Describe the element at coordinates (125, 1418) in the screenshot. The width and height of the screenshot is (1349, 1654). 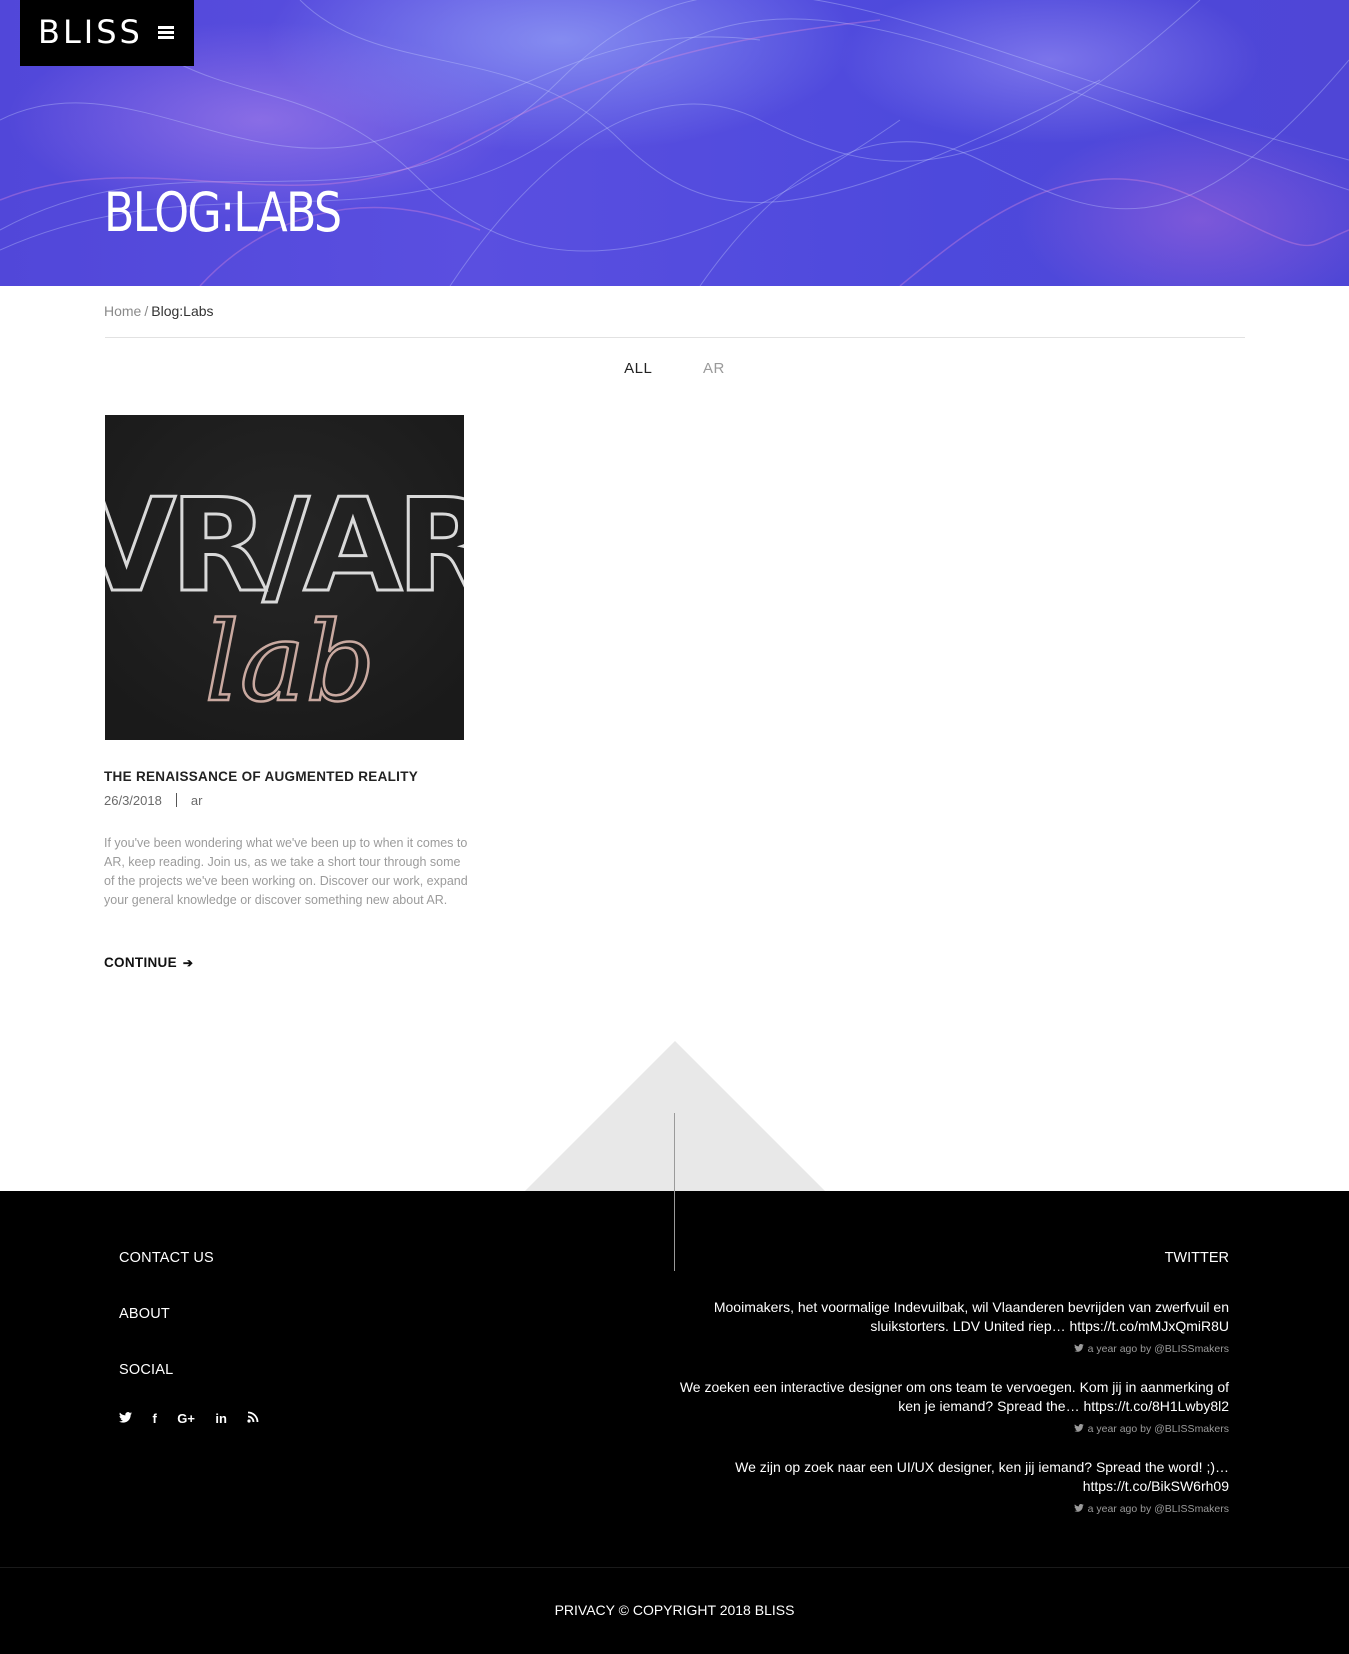
I see `twitter-icon` at that location.